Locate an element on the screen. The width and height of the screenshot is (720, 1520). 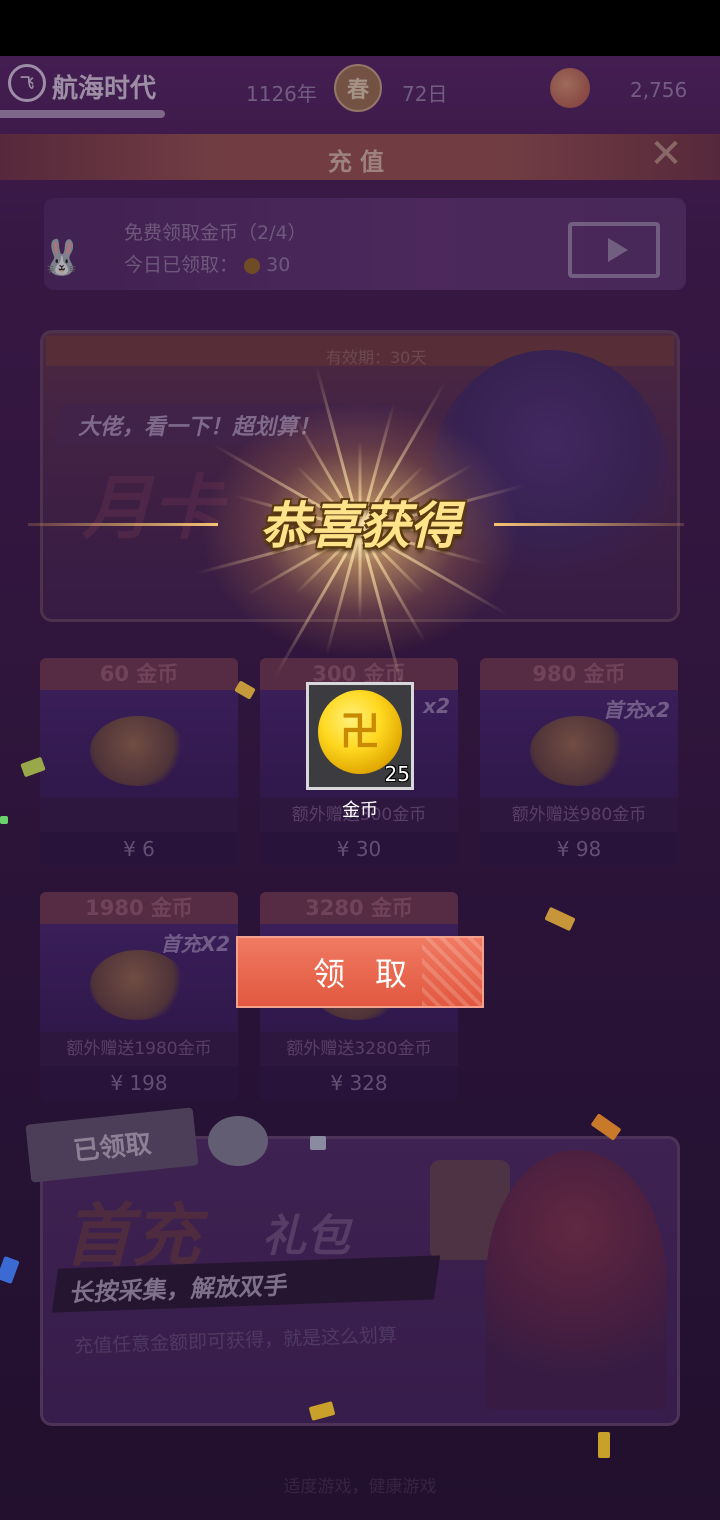
coin-emblem-icon: 卍 is located at coordinates (360, 732).